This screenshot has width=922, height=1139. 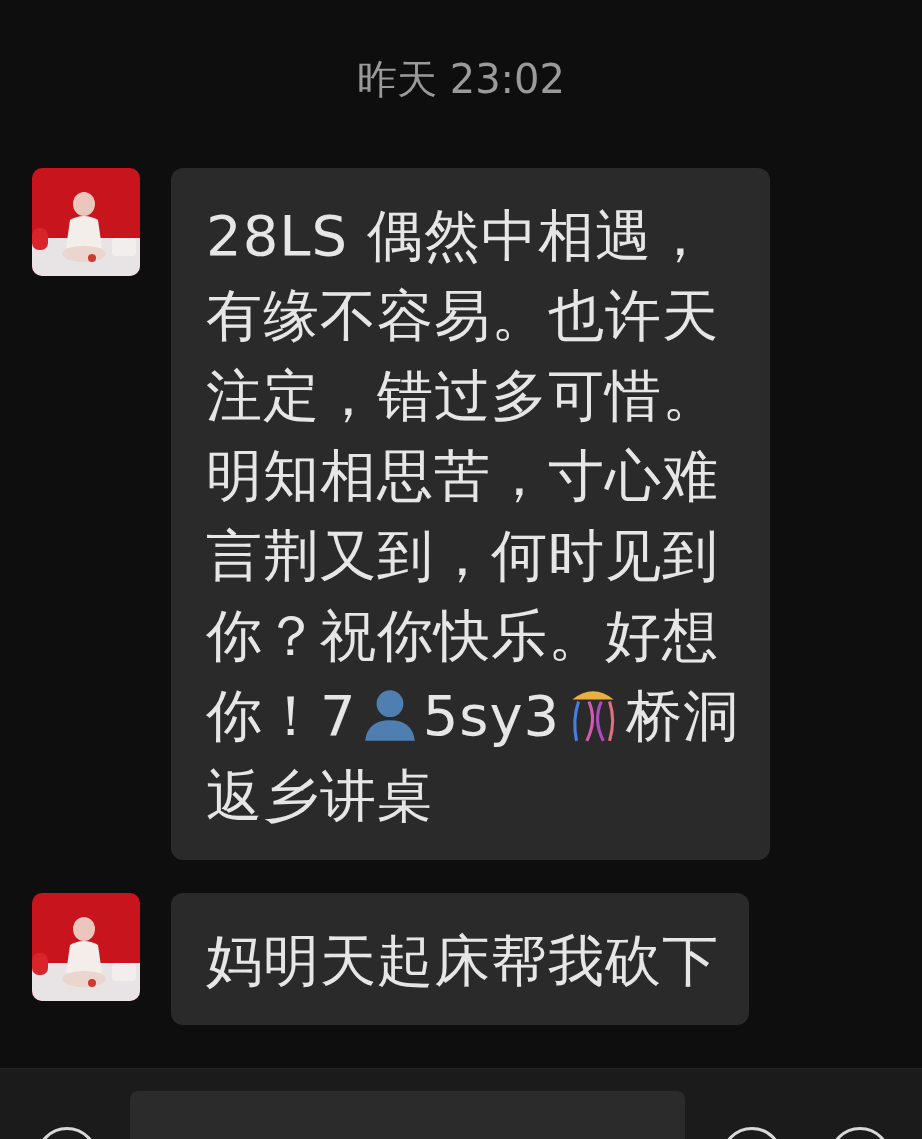 What do you see at coordinates (462, 635) in the screenshot?
I see `message-text: 你？祝你快乐。好想` at bounding box center [462, 635].